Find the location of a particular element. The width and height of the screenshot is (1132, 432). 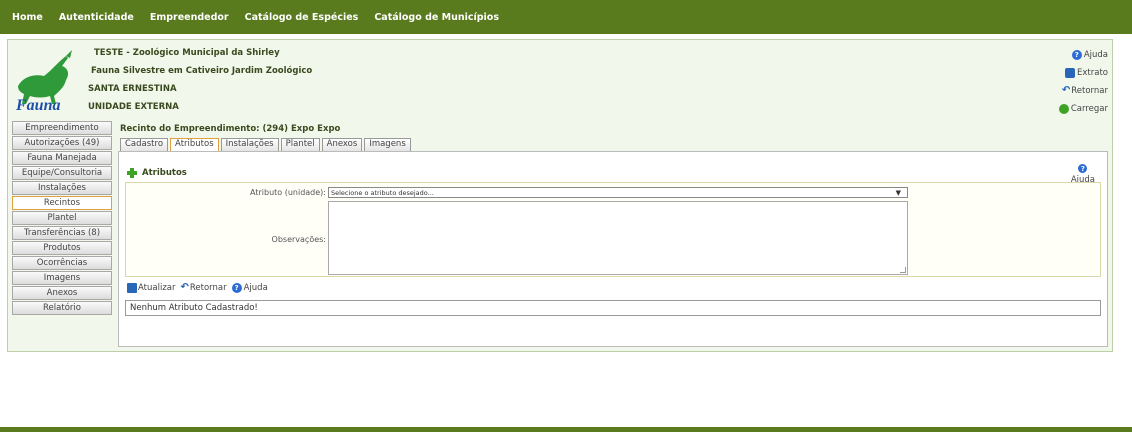

help-link: ? Ajuda is located at coordinates (1083, 55).